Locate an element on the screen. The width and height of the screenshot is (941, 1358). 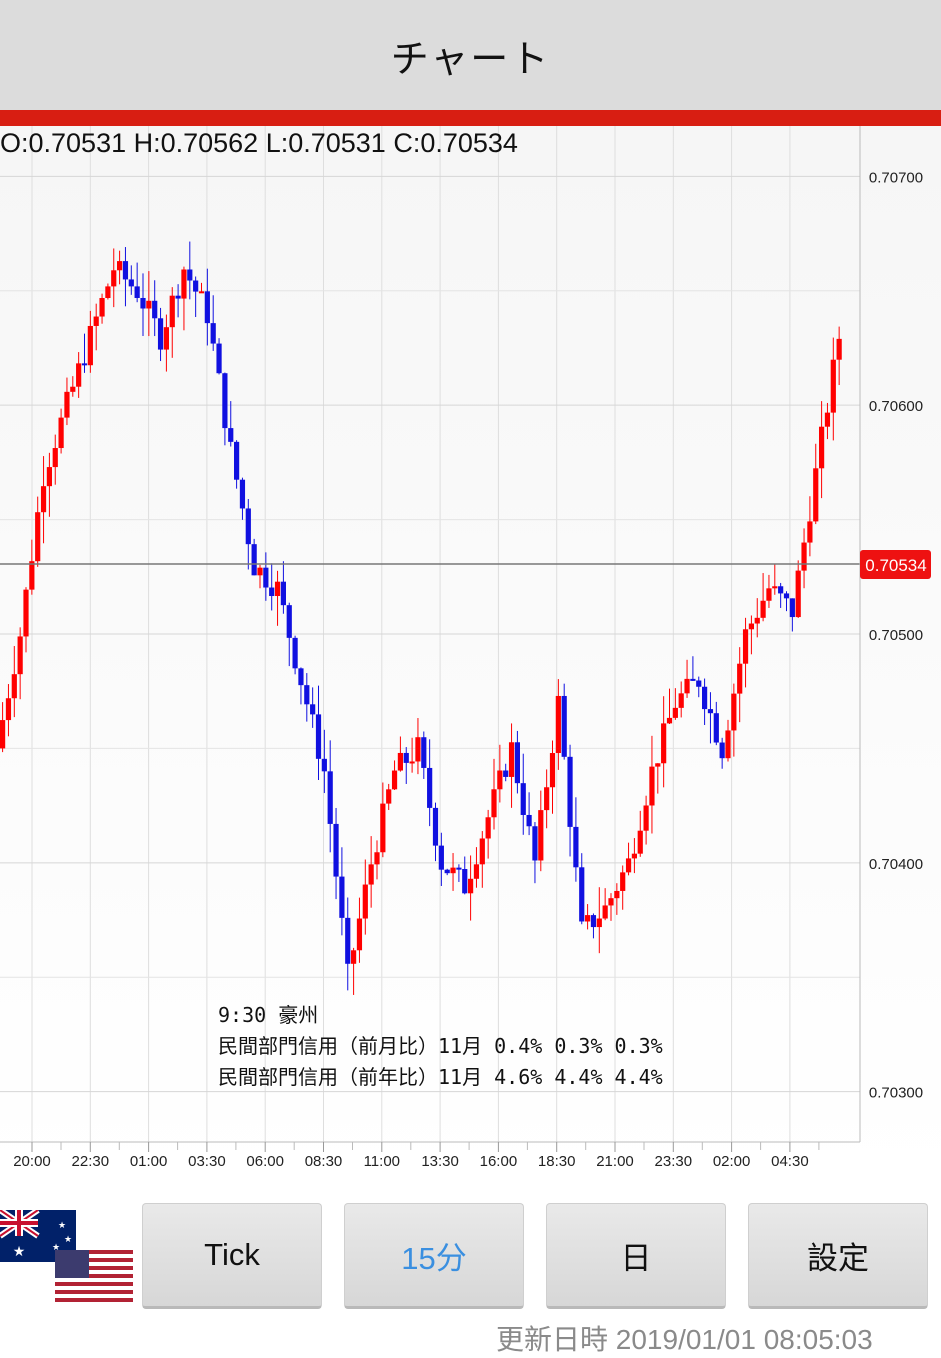
interval-15m-button: 15分 is located at coordinates (434, 1256).